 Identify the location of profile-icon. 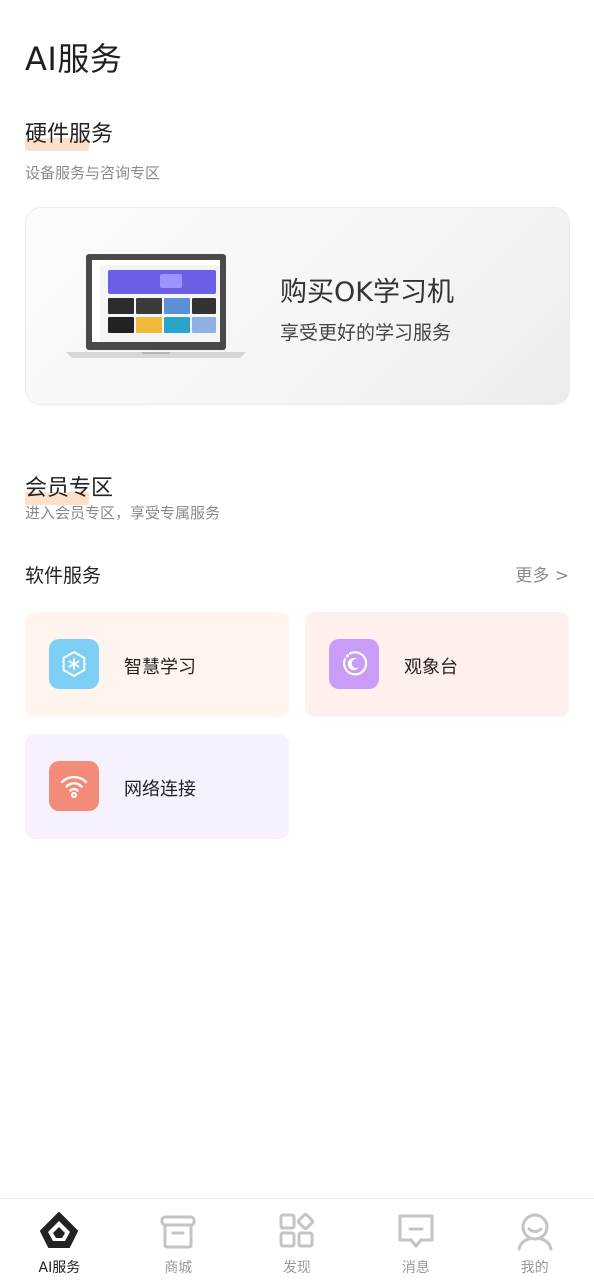
(535, 1232).